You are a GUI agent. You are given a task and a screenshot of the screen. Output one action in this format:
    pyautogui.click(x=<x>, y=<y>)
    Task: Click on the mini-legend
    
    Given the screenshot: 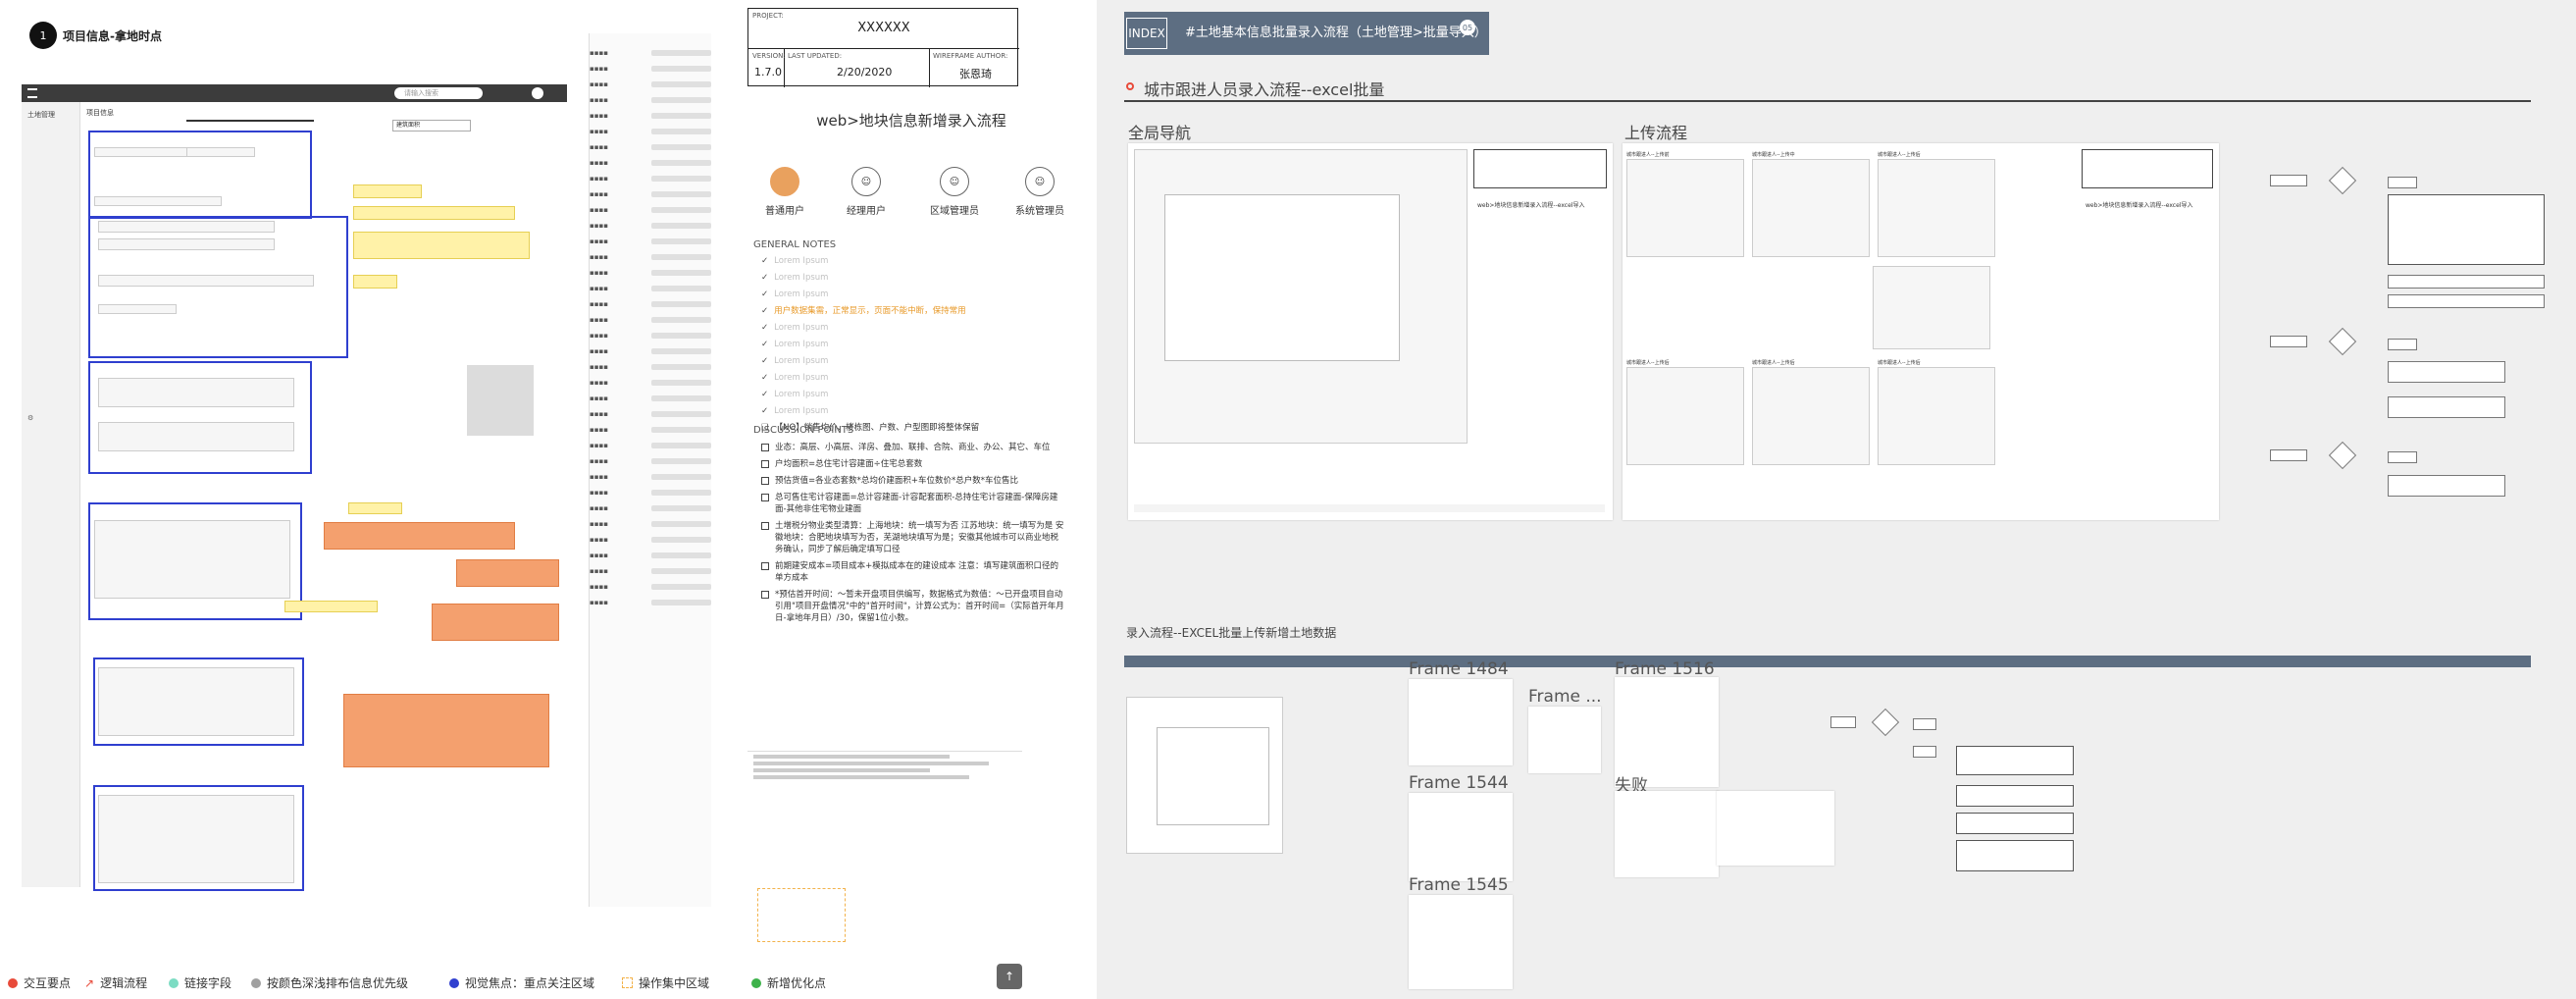 What is the action you would take?
    pyautogui.click(x=1369, y=508)
    